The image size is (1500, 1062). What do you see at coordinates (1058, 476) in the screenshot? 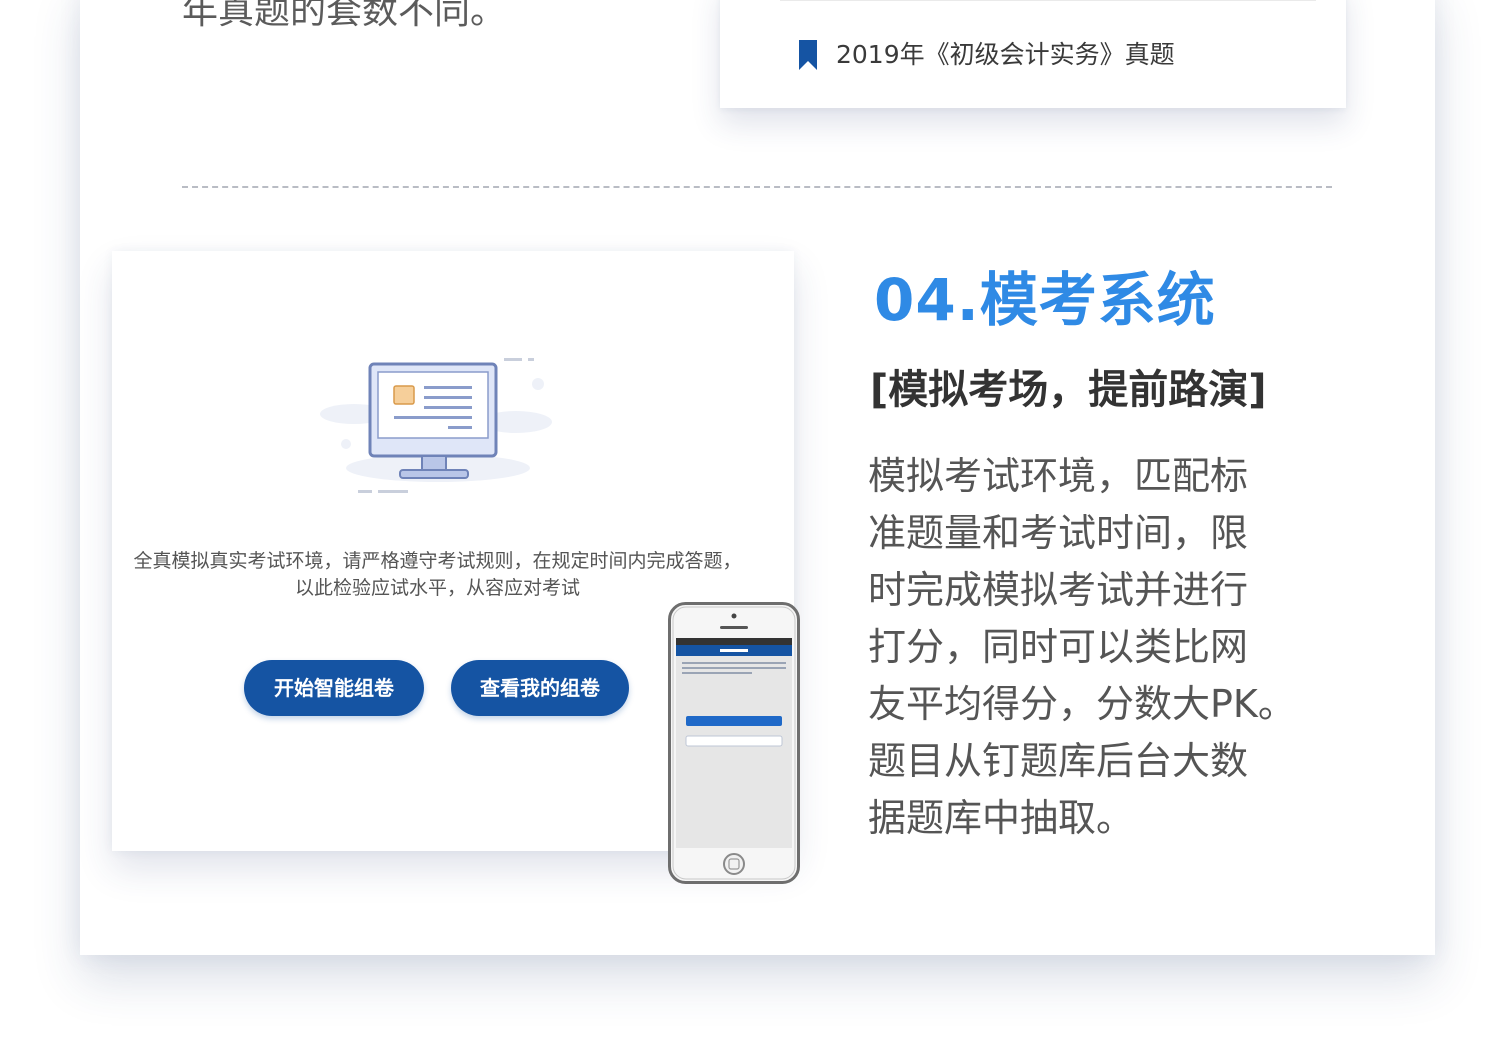
I see `section-body-line: 模拟考试环境，匹配标` at bounding box center [1058, 476].